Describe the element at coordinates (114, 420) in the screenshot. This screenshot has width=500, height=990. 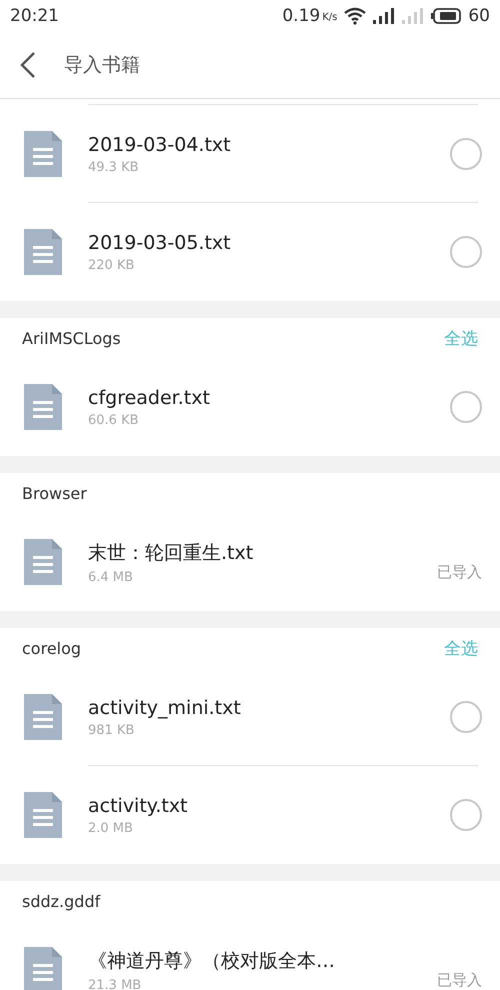
I see `file-size: 60.6 KB` at that location.